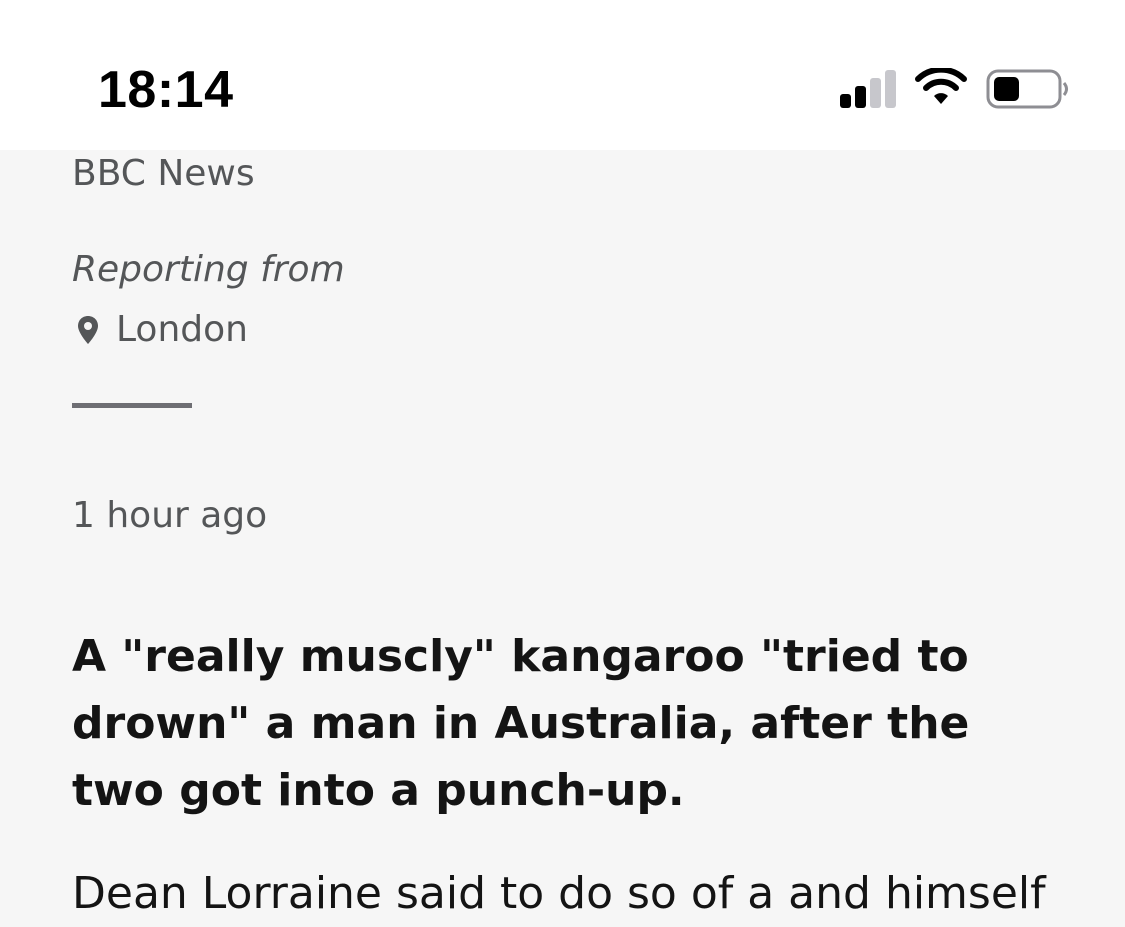 This screenshot has height=927, width=1125. I want to click on status-time: 18:14, so click(166, 90).